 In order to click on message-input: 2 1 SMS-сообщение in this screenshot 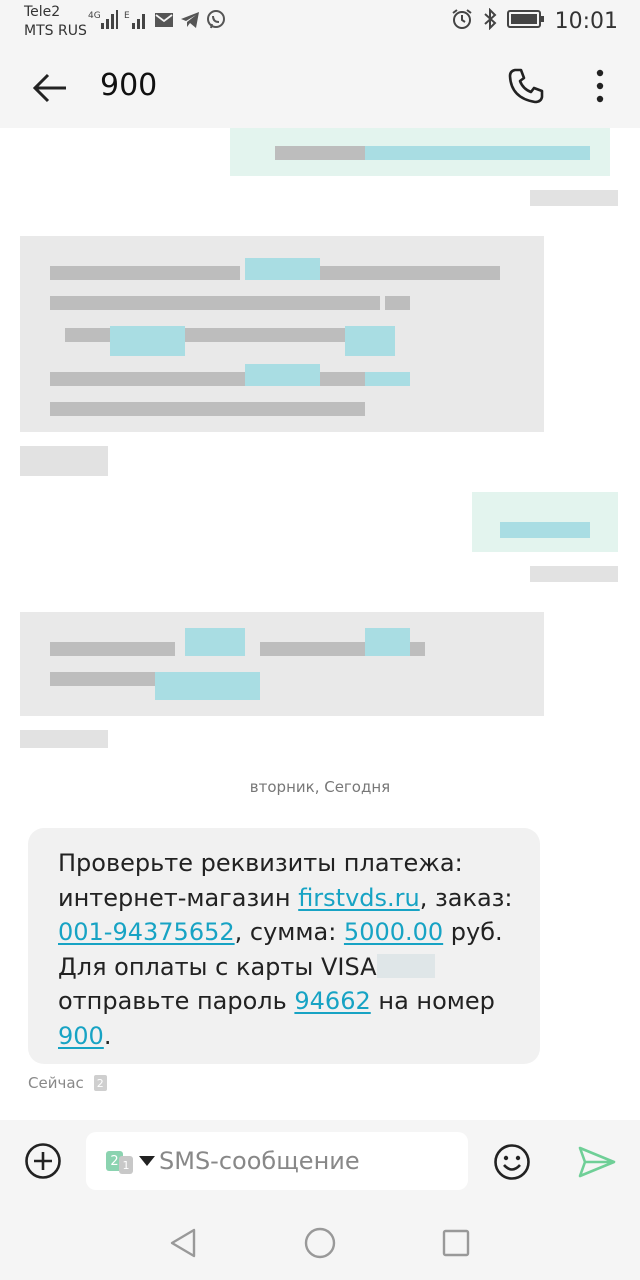, I will do `click(277, 1161)`.